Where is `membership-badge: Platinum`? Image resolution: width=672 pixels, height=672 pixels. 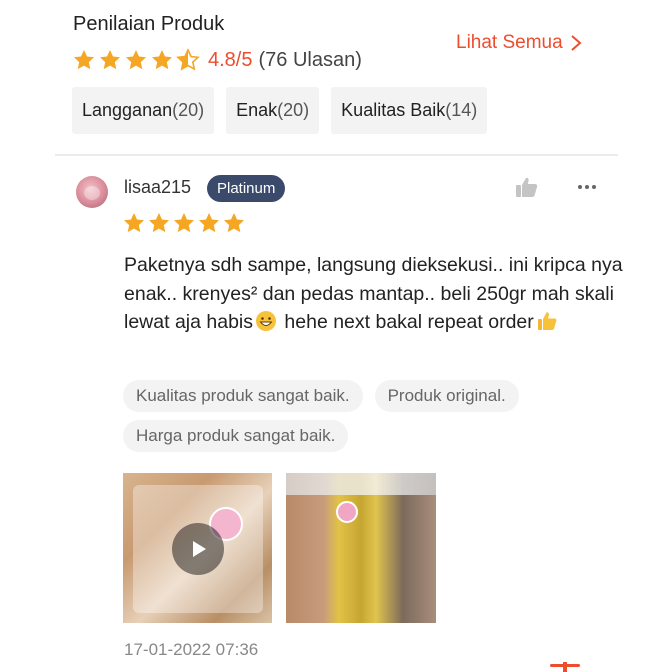
membership-badge: Platinum is located at coordinates (246, 188).